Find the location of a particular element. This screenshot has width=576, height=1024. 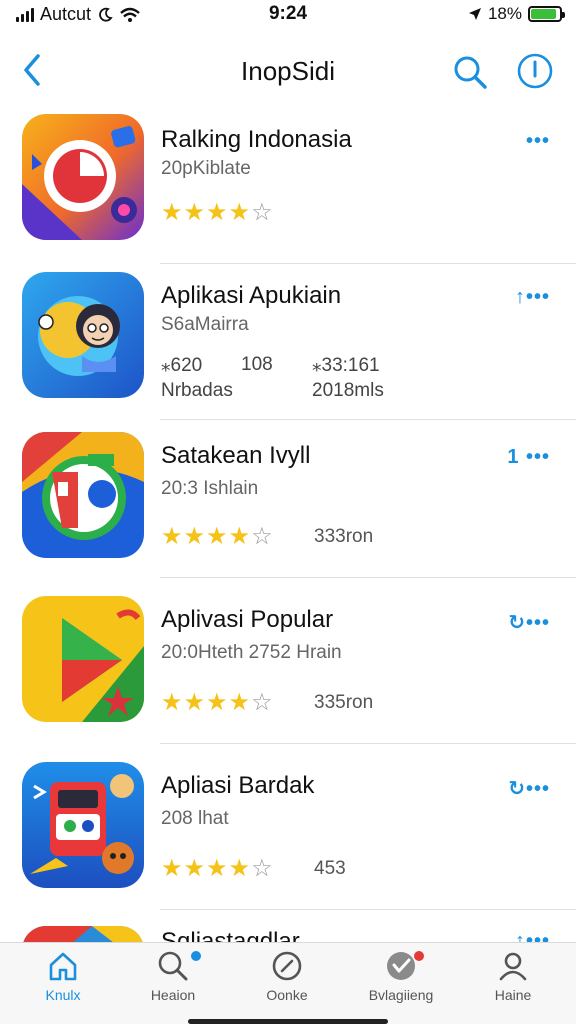

stat-value: 108 is located at coordinates (257, 364).